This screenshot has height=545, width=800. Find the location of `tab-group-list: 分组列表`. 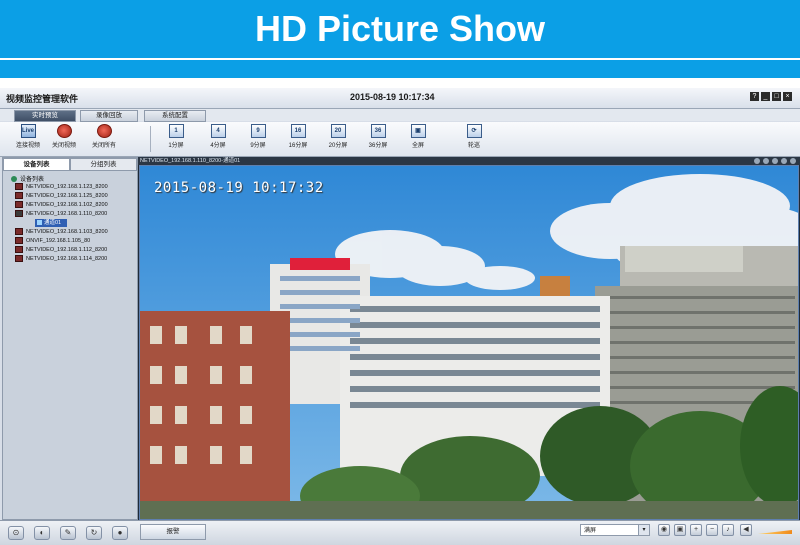

tab-group-list: 分组列表 is located at coordinates (103, 164).